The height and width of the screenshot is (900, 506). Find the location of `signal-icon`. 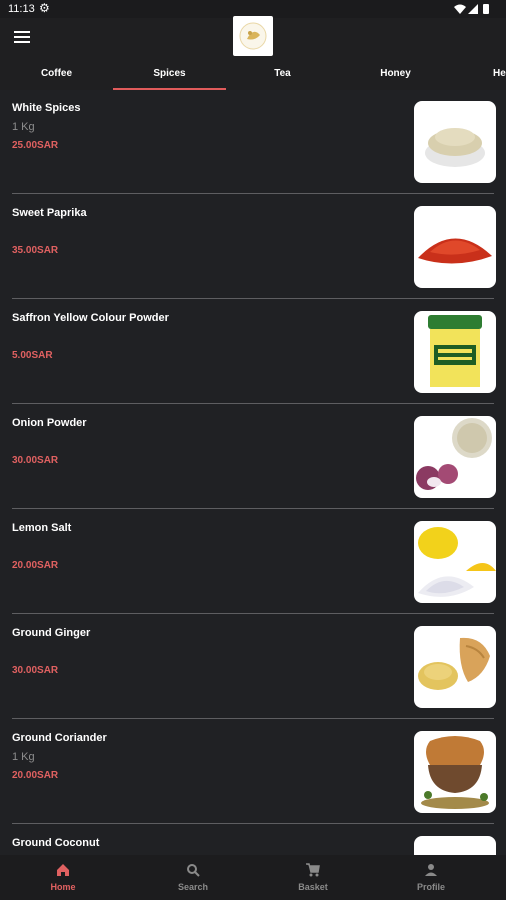

signal-icon is located at coordinates (473, 9).